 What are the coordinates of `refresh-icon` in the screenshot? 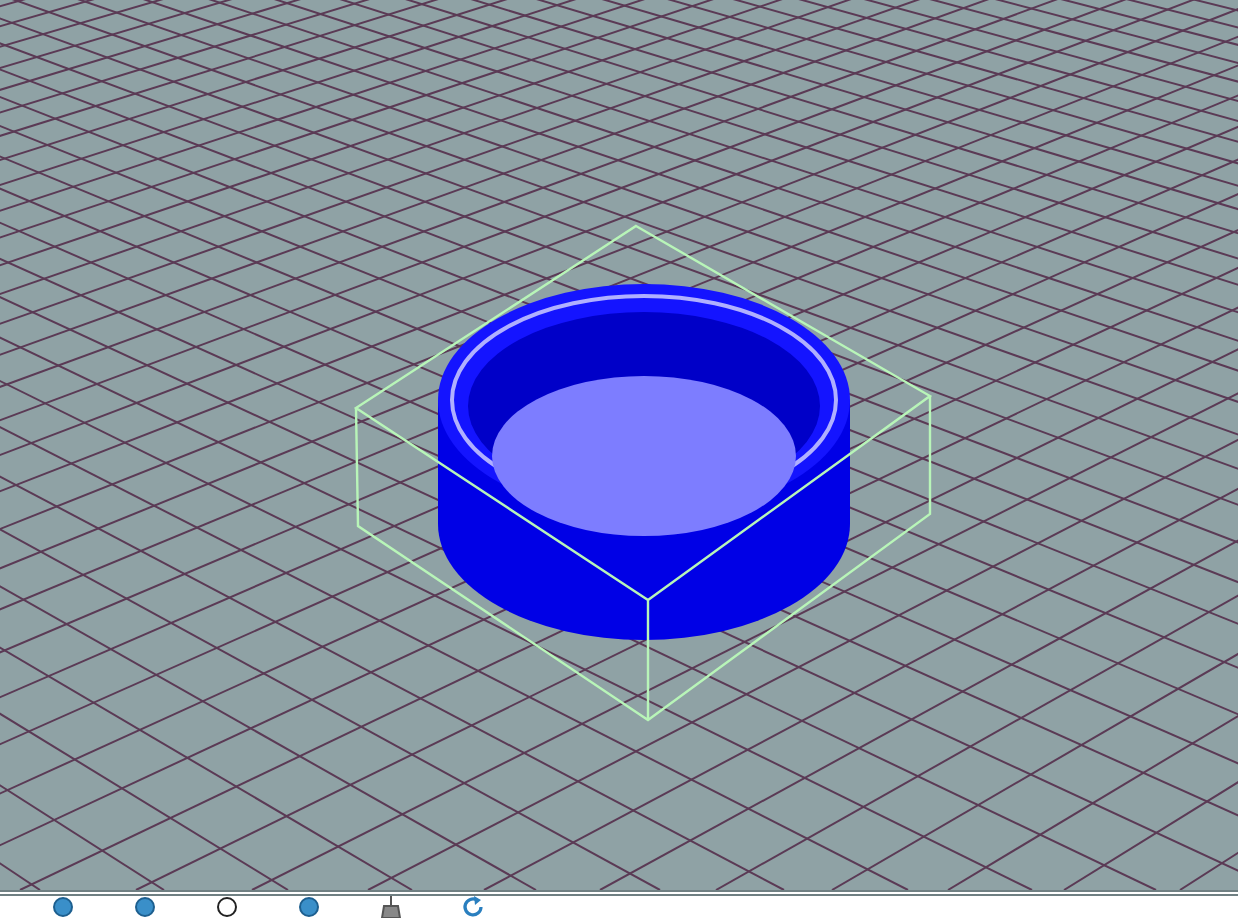 It's located at (473, 907).